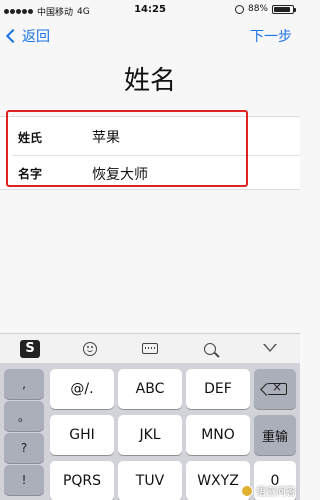  I want to click on status-right: 88%, so click(265, 9).